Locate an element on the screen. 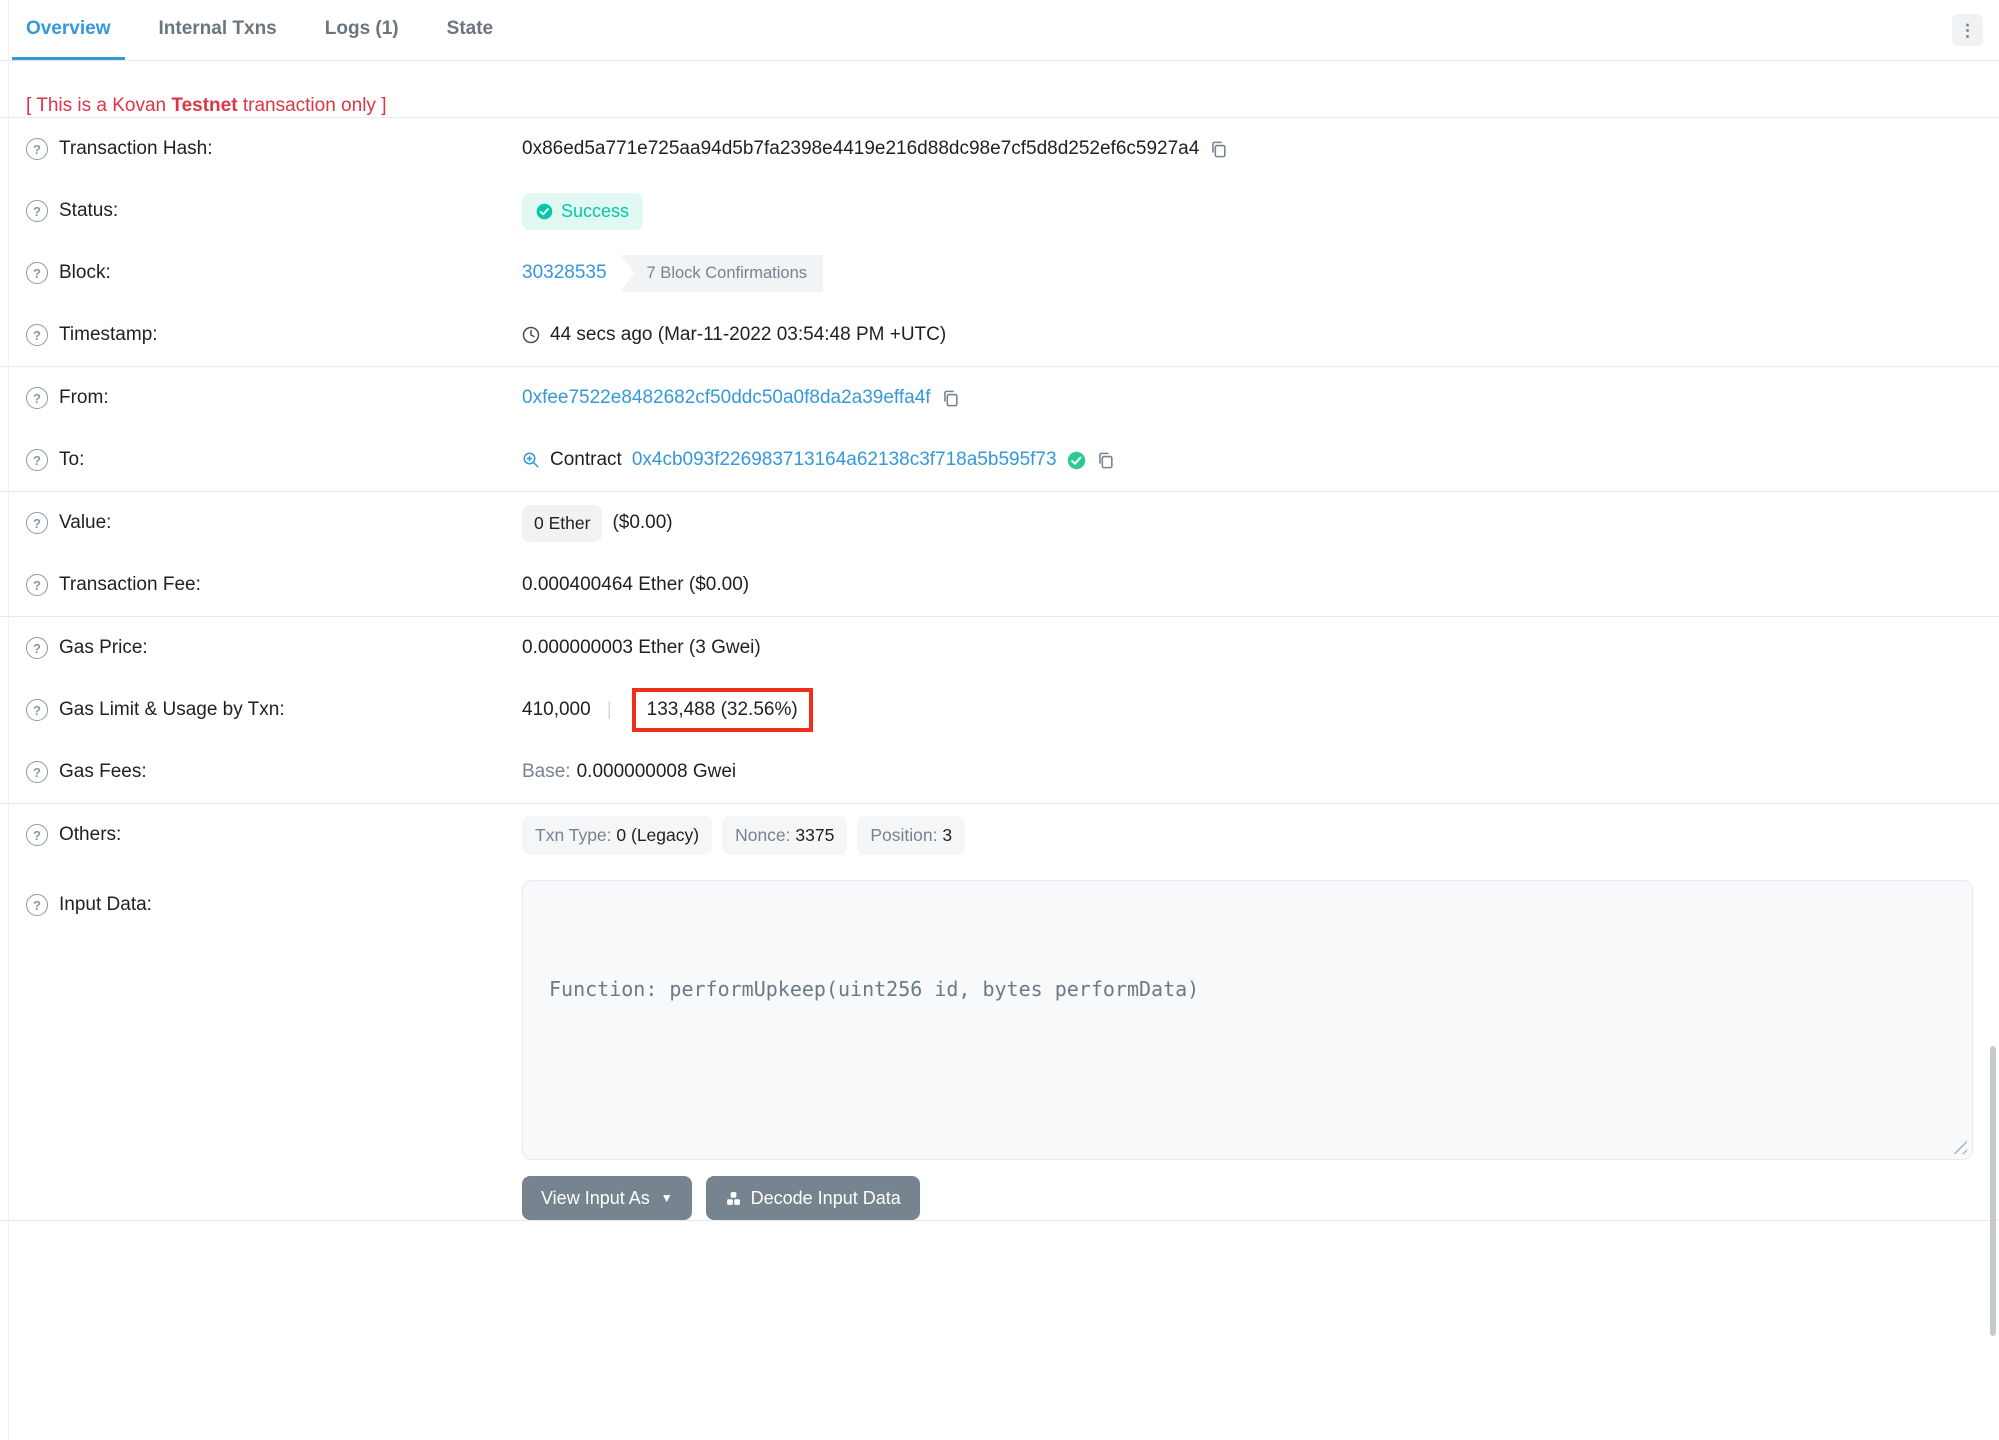 The height and width of the screenshot is (1440, 1999). nonce-value: 3375 is located at coordinates (815, 834).